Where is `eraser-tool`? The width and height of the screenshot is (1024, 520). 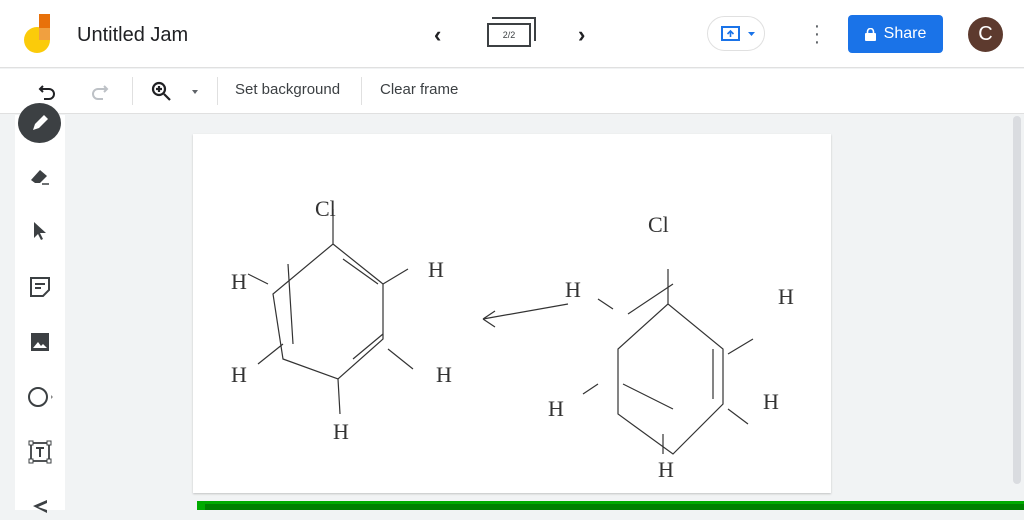
eraser-tool is located at coordinates (40, 176).